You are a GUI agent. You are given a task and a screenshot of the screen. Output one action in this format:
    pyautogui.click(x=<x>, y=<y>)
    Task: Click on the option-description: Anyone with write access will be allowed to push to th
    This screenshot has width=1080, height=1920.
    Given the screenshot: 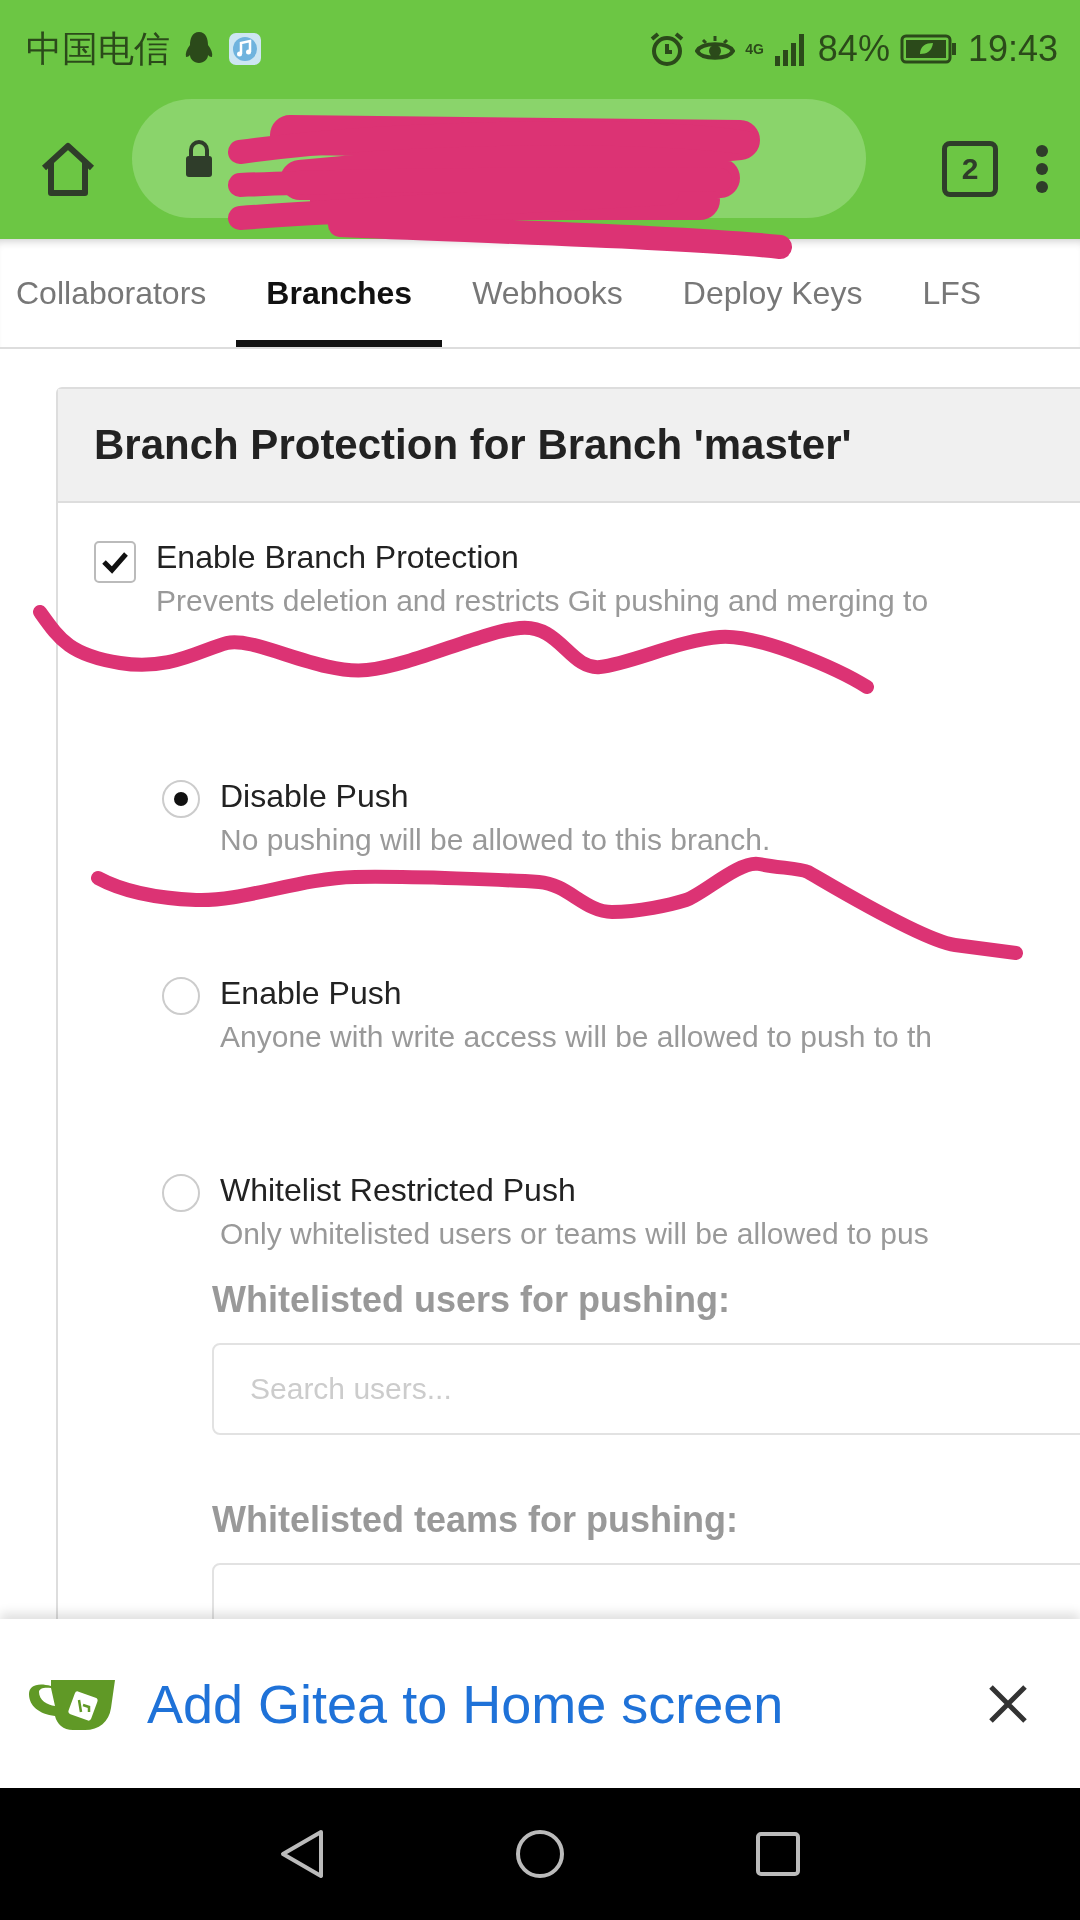 What is the action you would take?
    pyautogui.click(x=576, y=1037)
    